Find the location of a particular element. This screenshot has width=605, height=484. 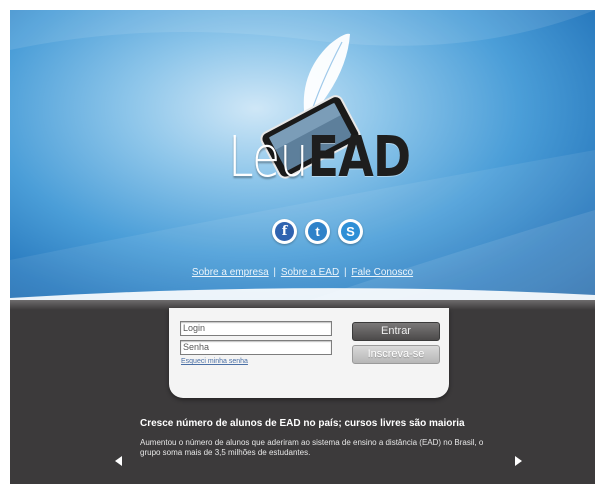

next-news-arrow-icon is located at coordinates (518, 461).